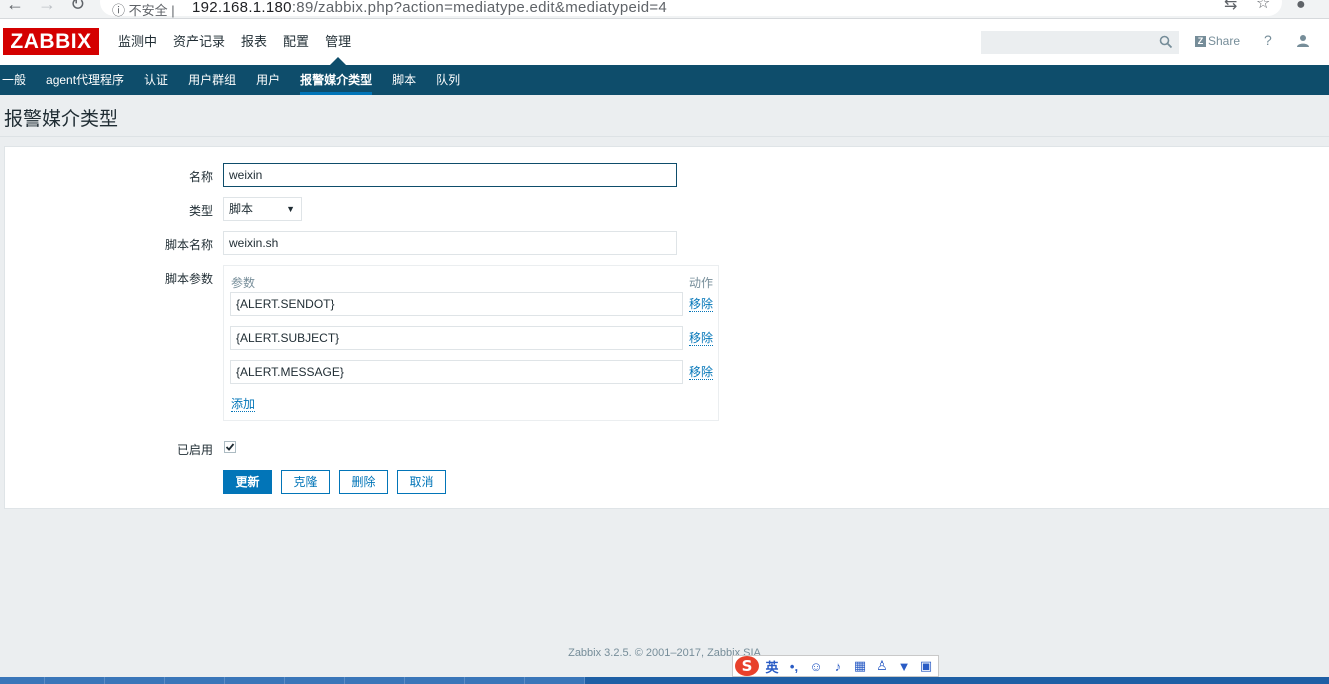 This screenshot has width=1329, height=684. What do you see at coordinates (701, 283) in the screenshot?
I see `action-column-header: 动作` at bounding box center [701, 283].